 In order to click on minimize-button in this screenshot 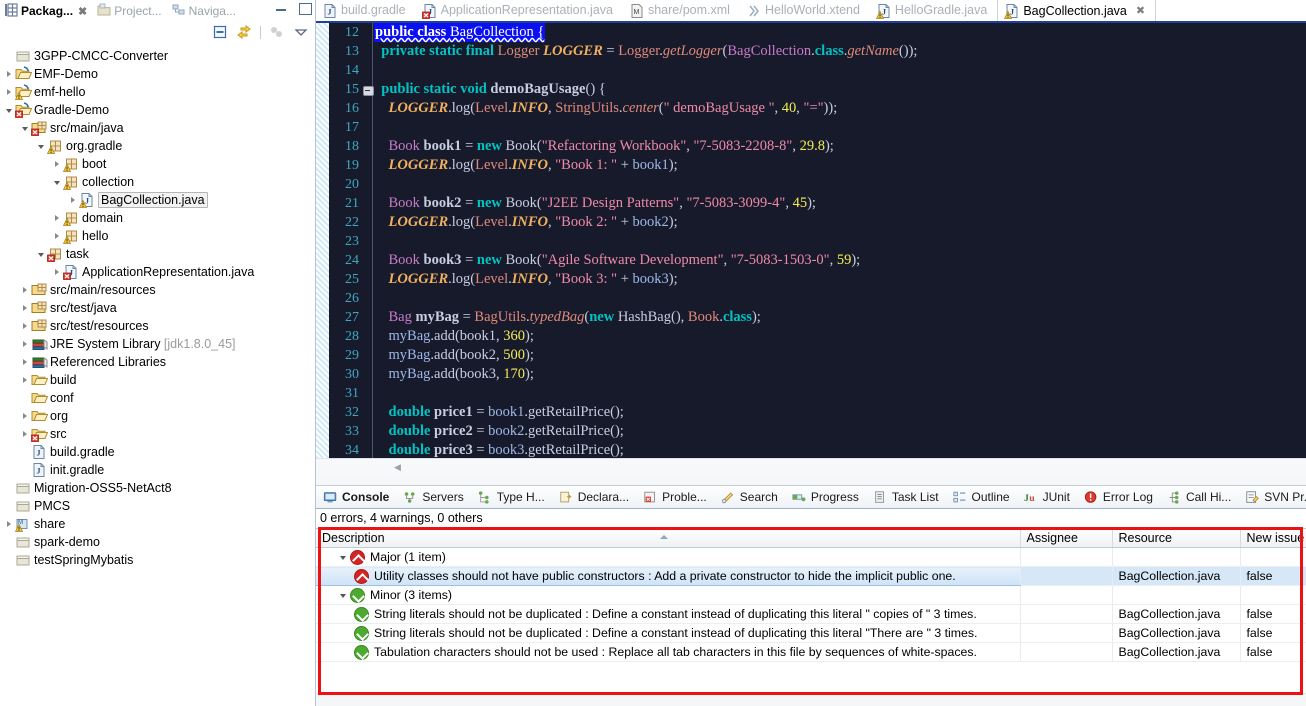, I will do `click(281, 8)`.